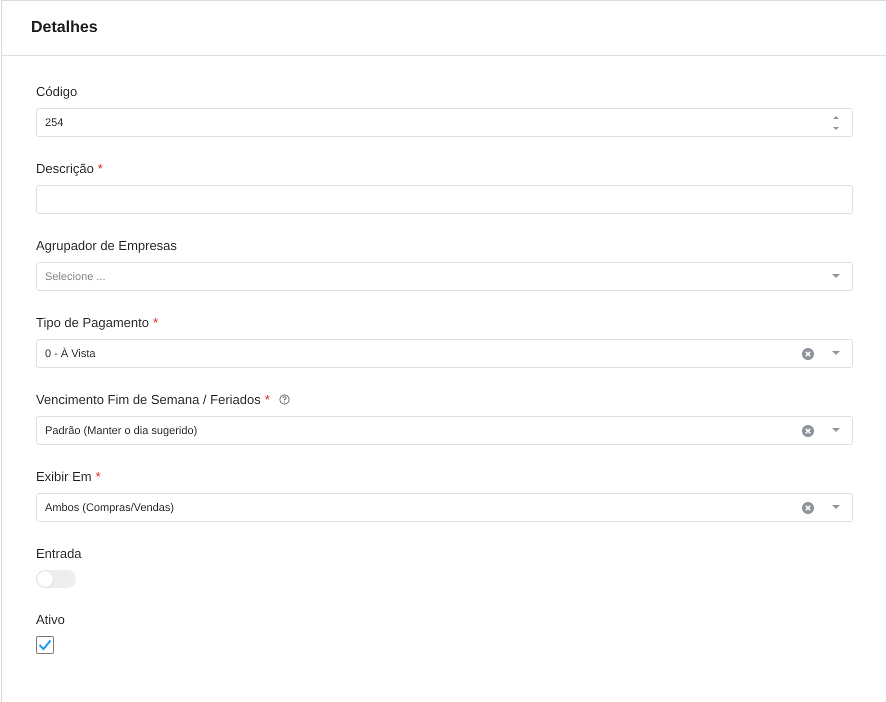 Image resolution: width=886 pixels, height=702 pixels. What do you see at coordinates (121, 430) in the screenshot?
I see `field-value: Padrão (Manter o dia sugerido)` at bounding box center [121, 430].